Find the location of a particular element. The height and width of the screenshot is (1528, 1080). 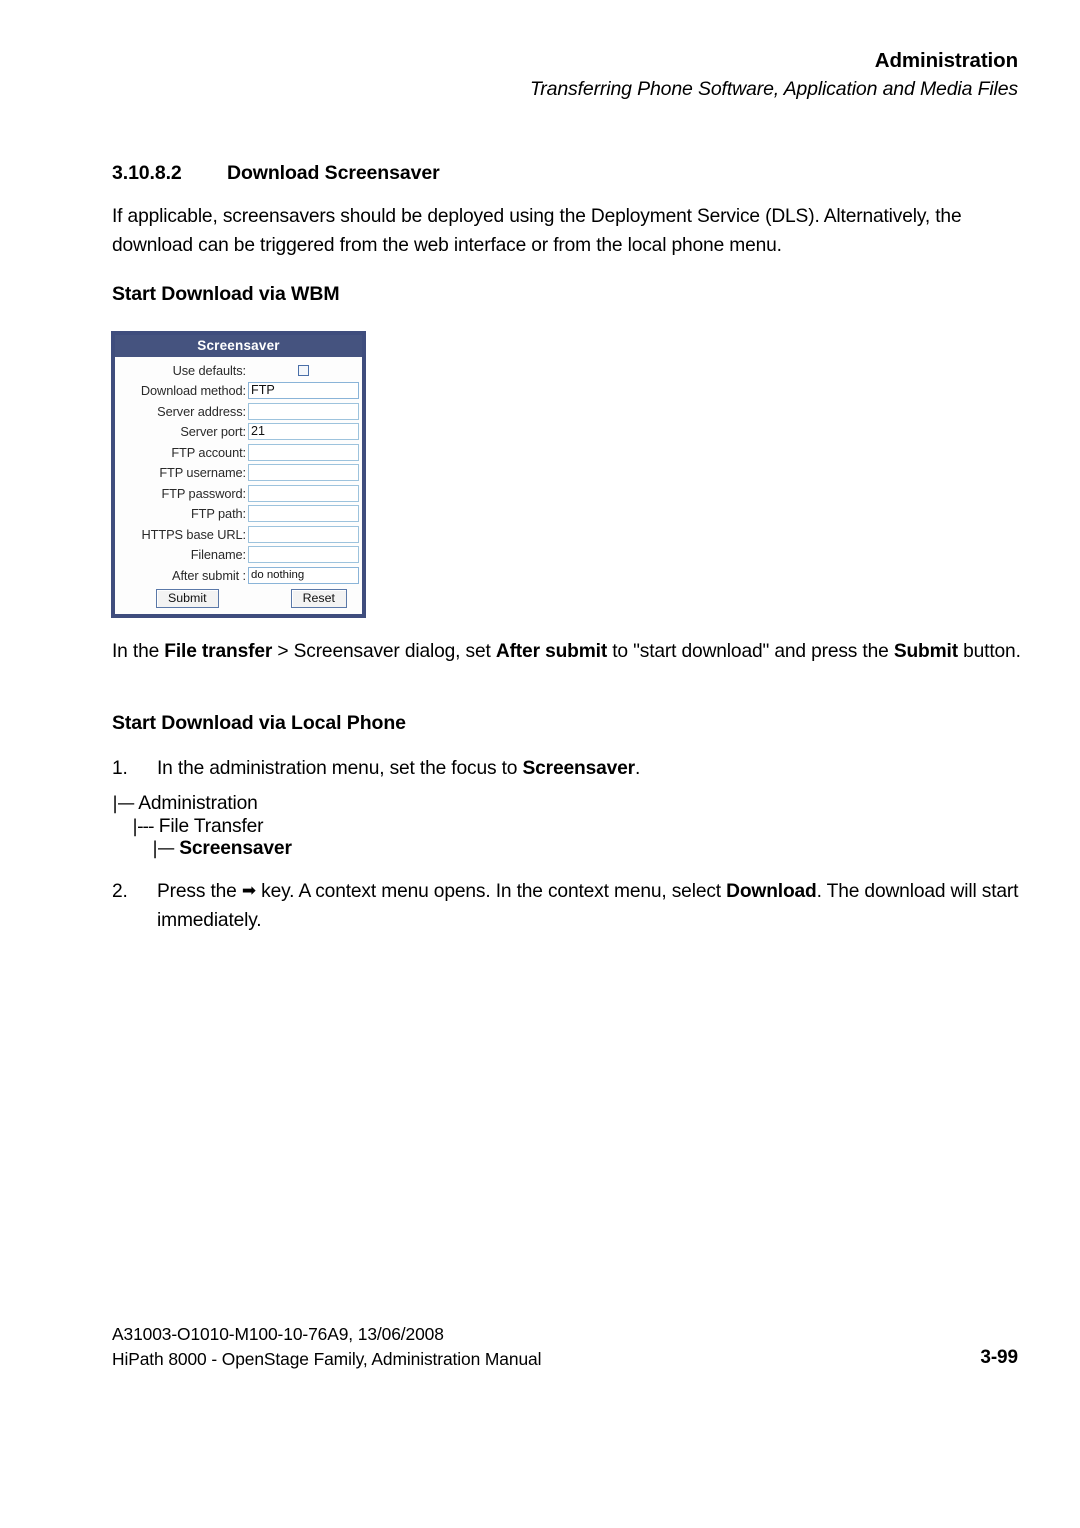

label-use-defaults: Use defaults: is located at coordinates (209, 370).